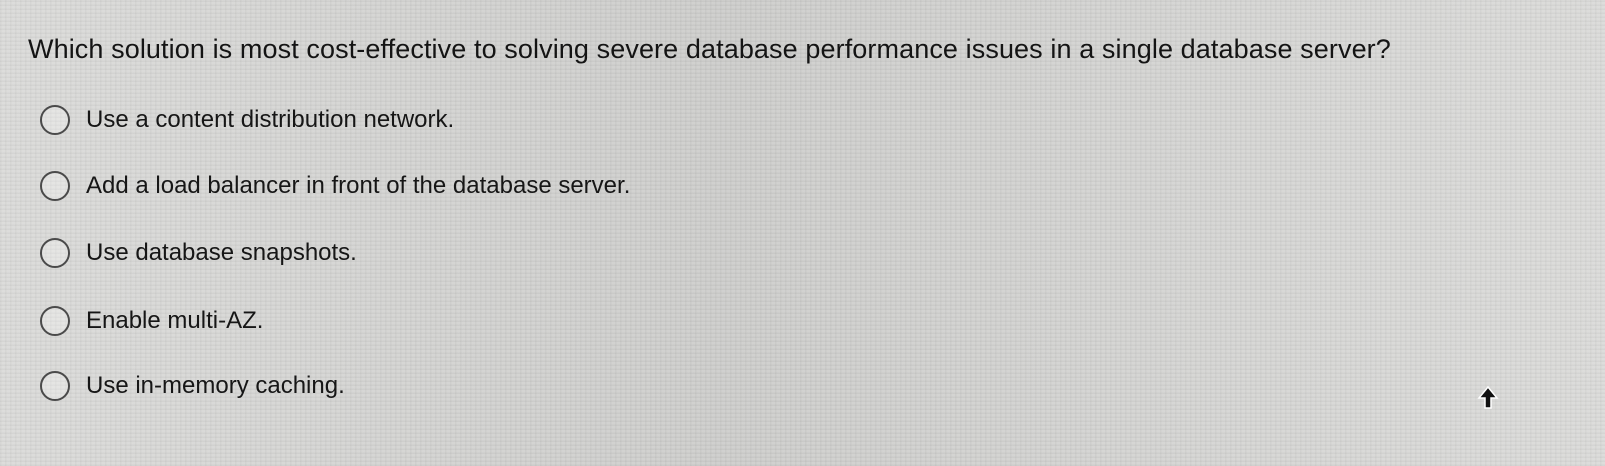 Image resolution: width=1605 pixels, height=466 pixels. I want to click on answer-option: Use in-memory caching., so click(192, 386).